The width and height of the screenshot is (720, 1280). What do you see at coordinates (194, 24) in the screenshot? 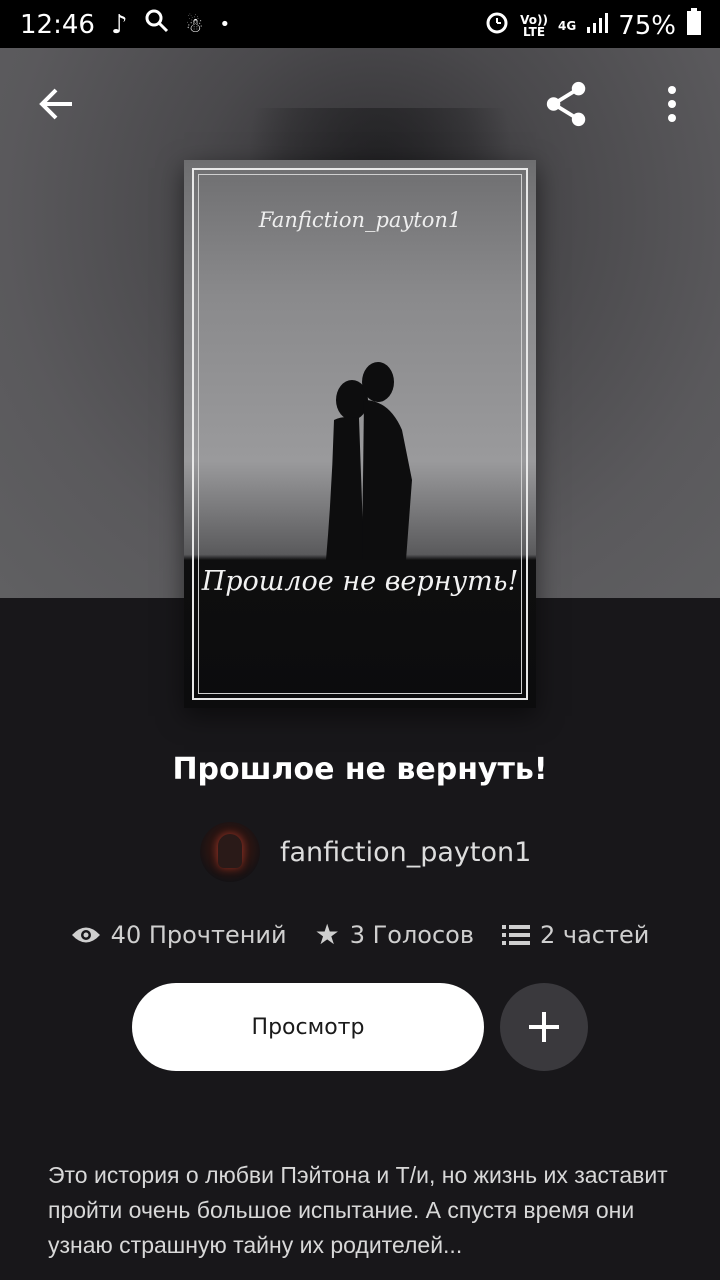
I see `app-notification-icon: ☃` at bounding box center [194, 24].